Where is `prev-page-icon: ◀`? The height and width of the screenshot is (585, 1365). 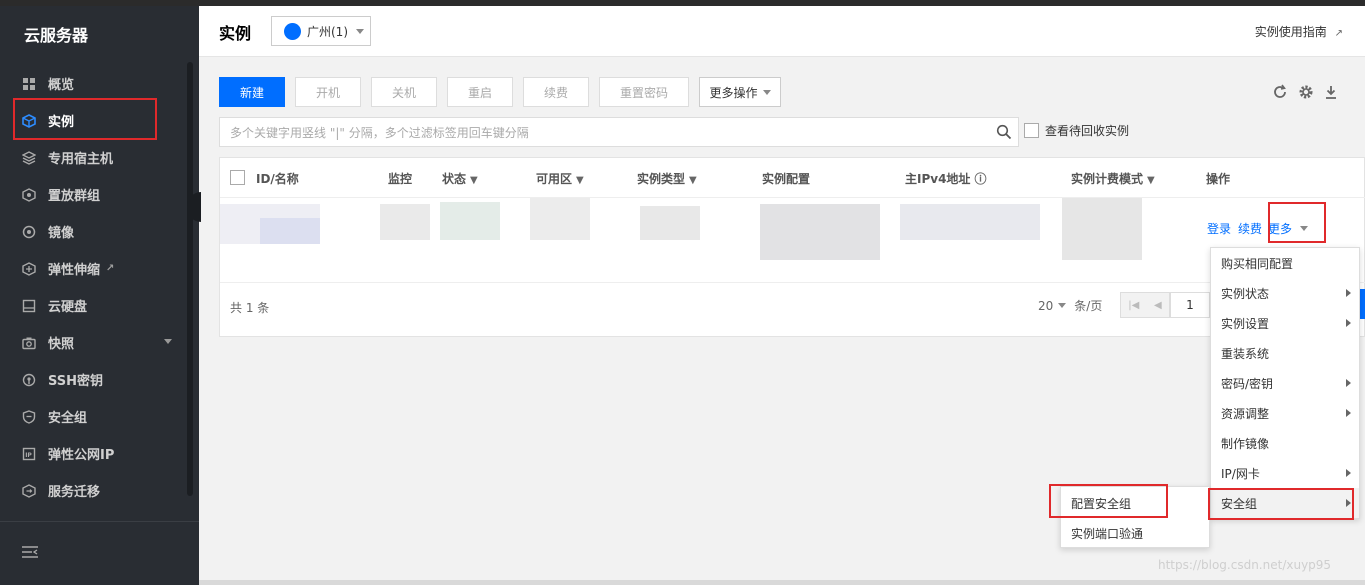
prev-page-icon: ◀ is located at coordinates (1158, 305).